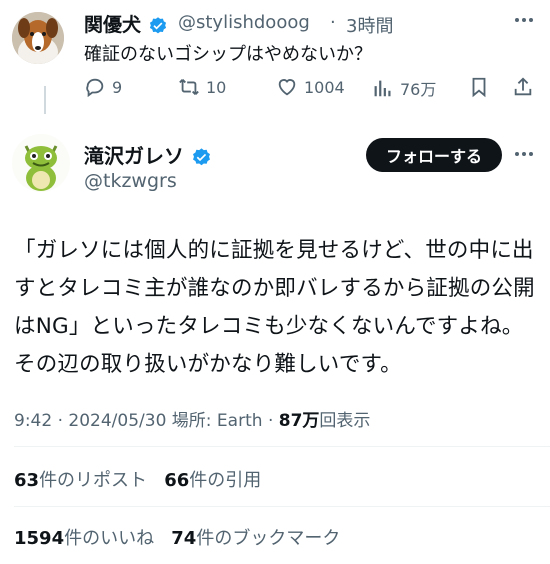  I want to click on repost-button: 10, so click(202, 87).